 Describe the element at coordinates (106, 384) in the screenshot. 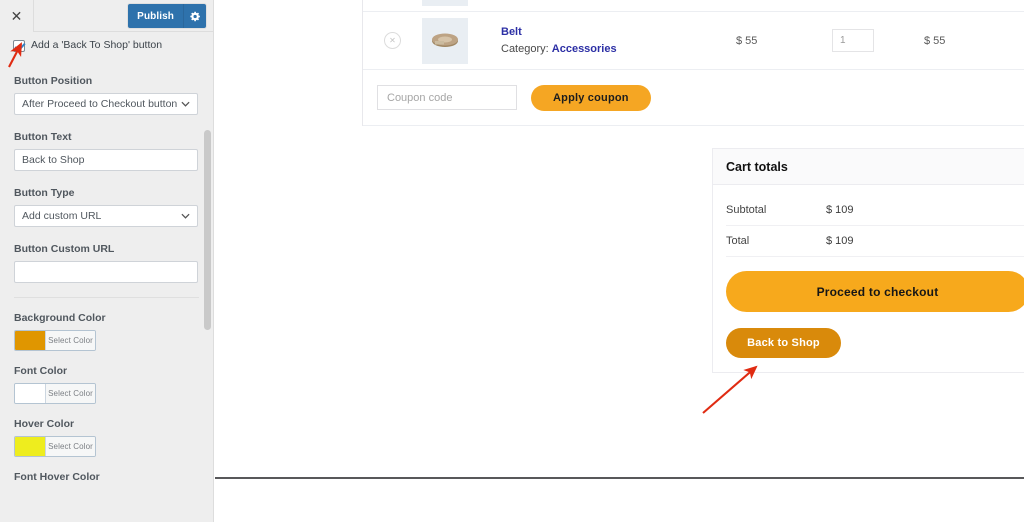

I see `field-font-color: Font Color Select Color` at that location.